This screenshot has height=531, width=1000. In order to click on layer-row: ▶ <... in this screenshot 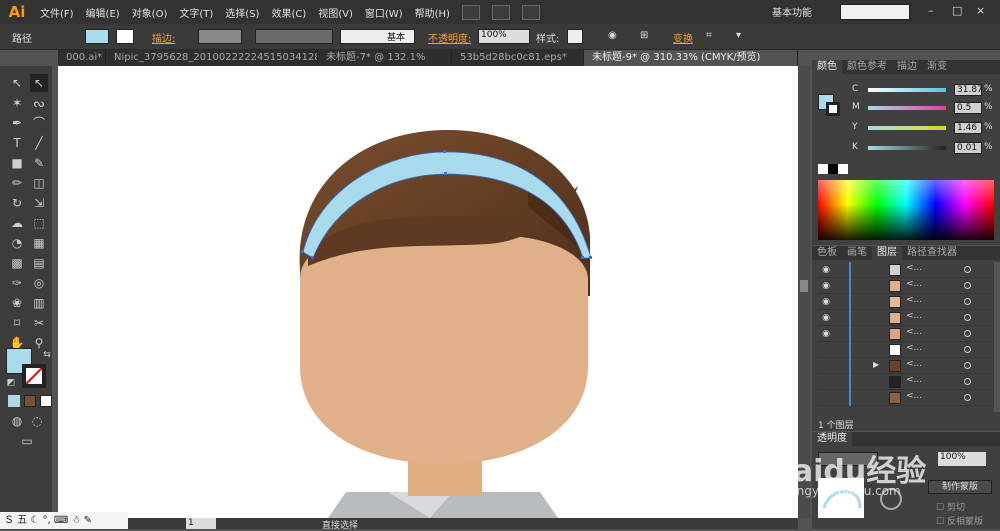, I will do `click(904, 366)`.